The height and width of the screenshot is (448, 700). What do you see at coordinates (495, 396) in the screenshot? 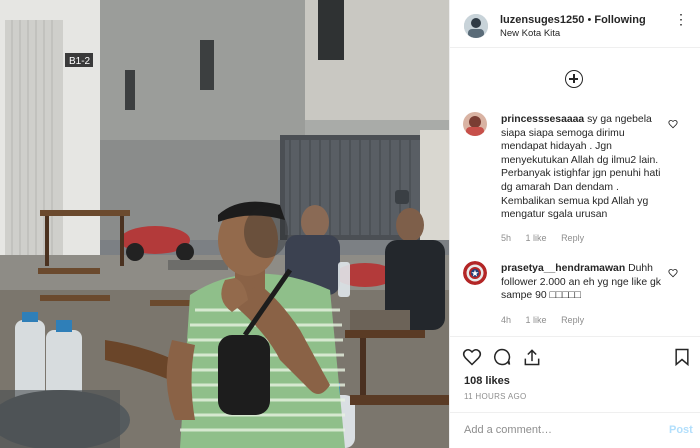
I see `post-timestamp: 11 HOURS AGO` at bounding box center [495, 396].